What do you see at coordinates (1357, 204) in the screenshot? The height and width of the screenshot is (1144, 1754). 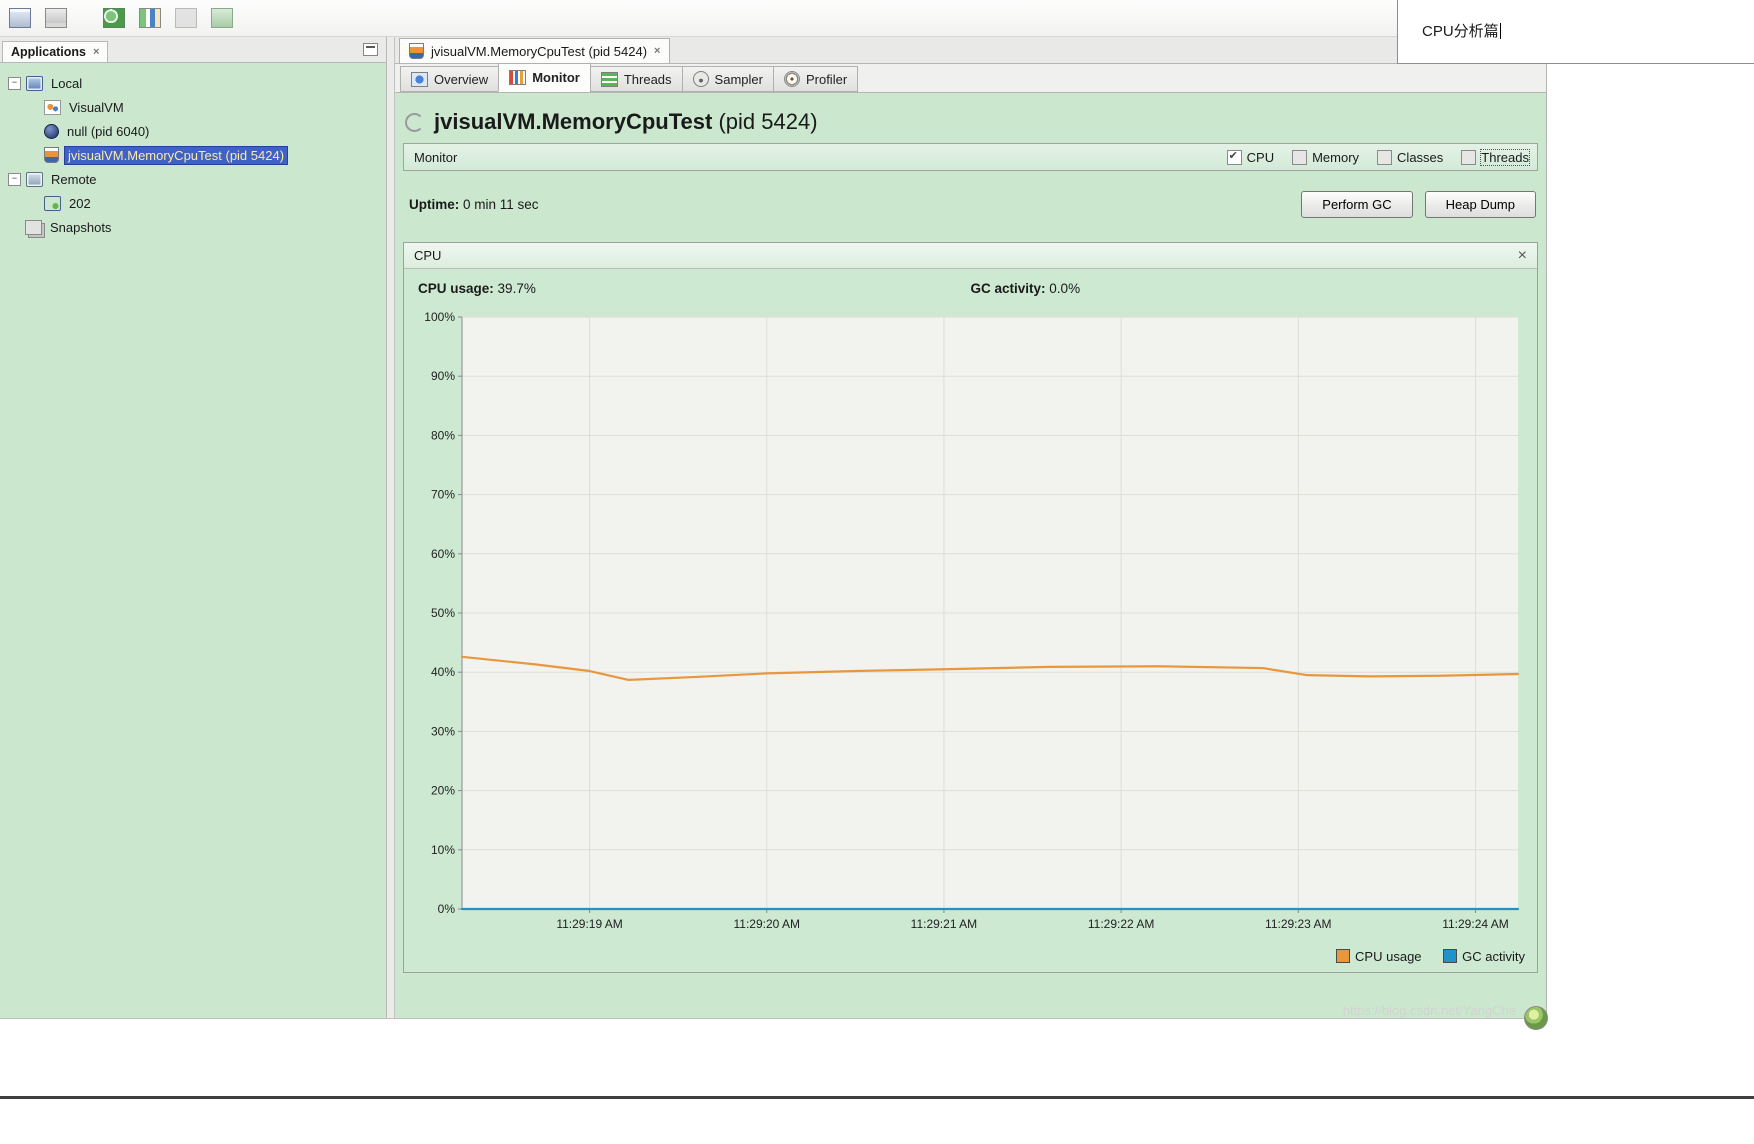 I see `perform-gc-button: Perform GC` at bounding box center [1357, 204].